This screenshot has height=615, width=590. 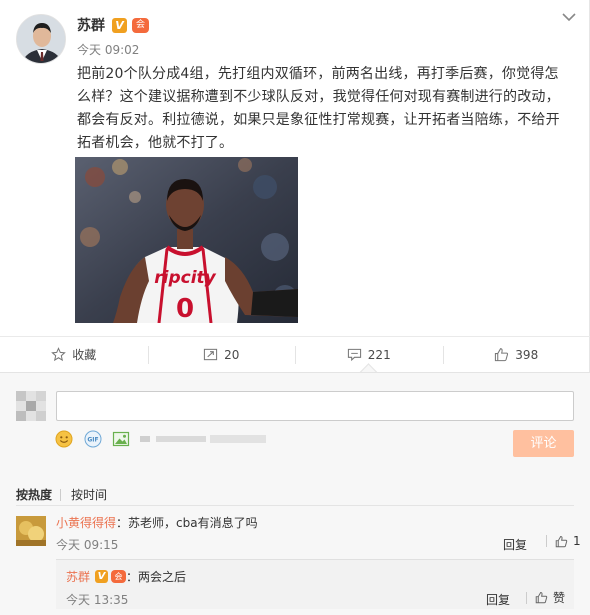 I want to click on reply-box: 苏群 V 会 ： 两会之后 今天 13:35 回复 赞, so click(x=315, y=584).